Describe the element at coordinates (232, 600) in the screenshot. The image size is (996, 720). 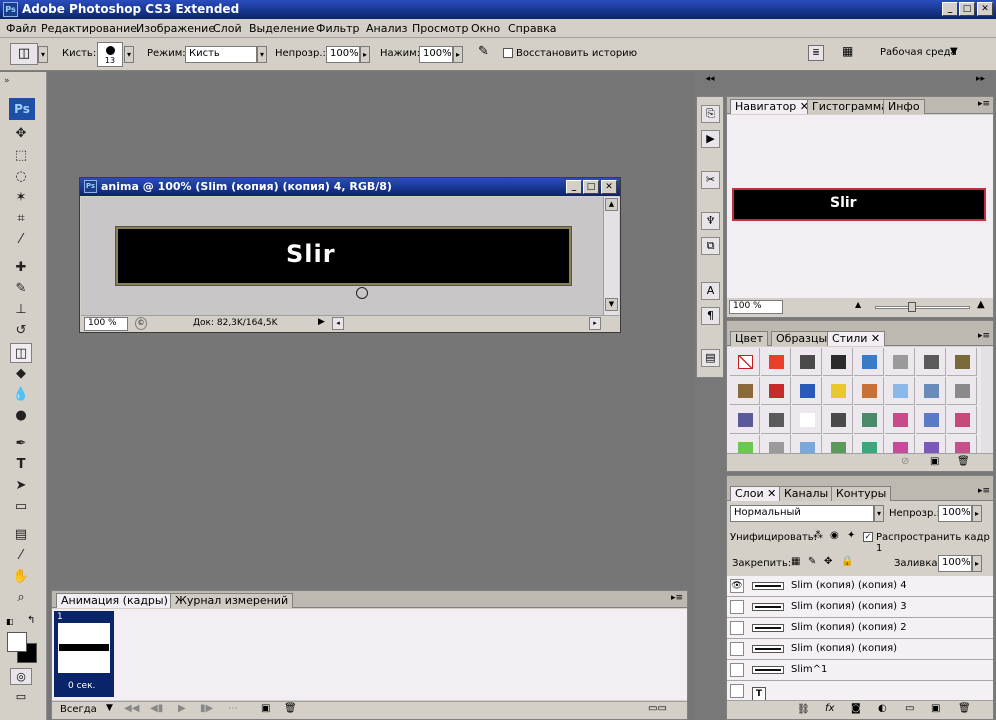
I see `tab-measurement-log: Журнал измерений` at that location.